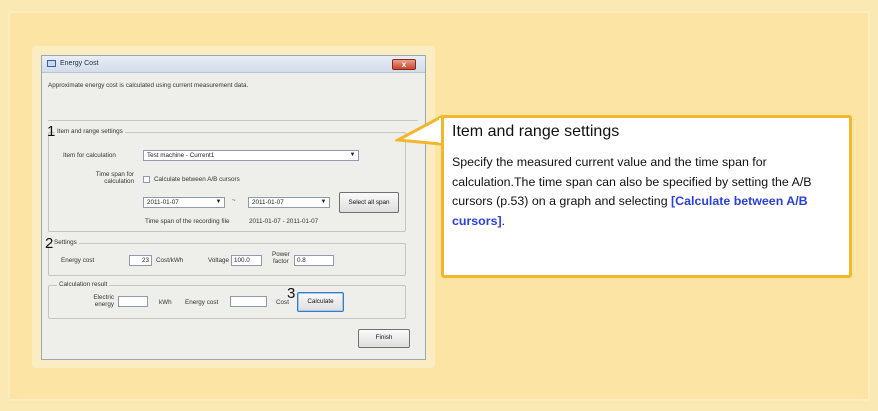  What do you see at coordinates (246, 260) in the screenshot?
I see `voltage-input: 100.0` at bounding box center [246, 260].